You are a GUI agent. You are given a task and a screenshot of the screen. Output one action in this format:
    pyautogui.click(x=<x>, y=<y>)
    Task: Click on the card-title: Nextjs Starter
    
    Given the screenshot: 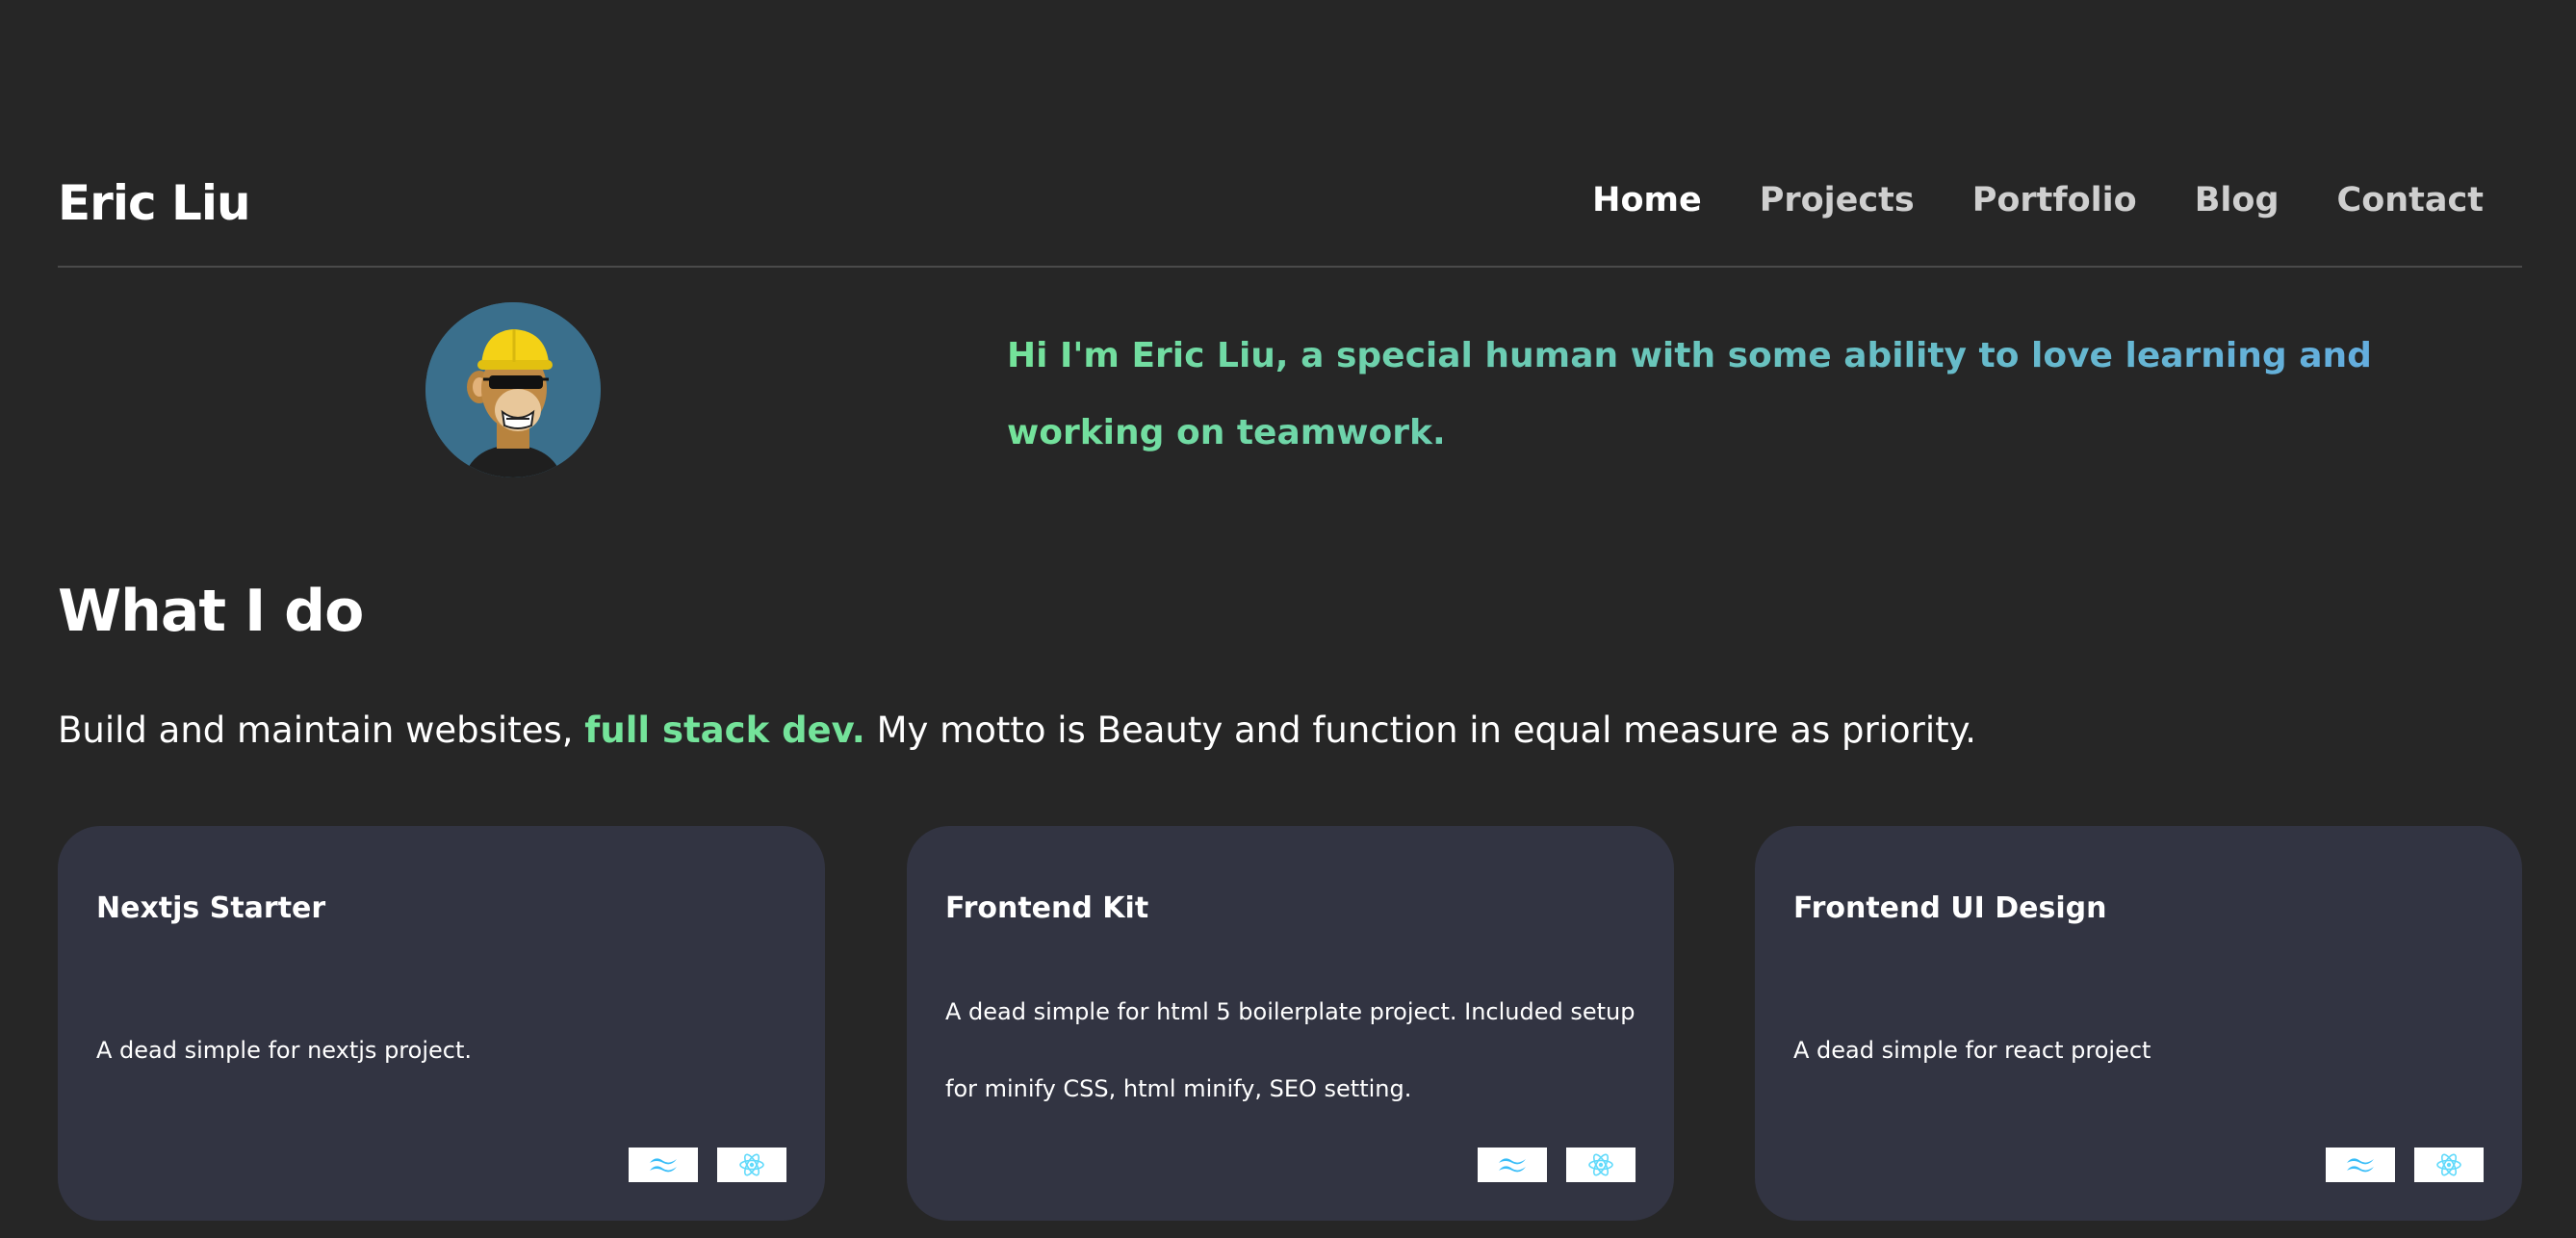 What is the action you would take?
    pyautogui.click(x=211, y=908)
    